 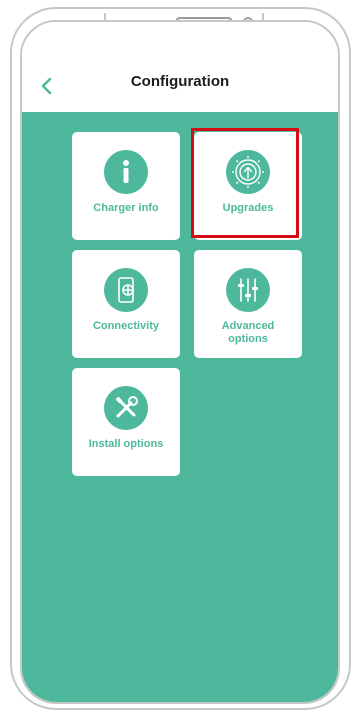 What do you see at coordinates (126, 444) in the screenshot?
I see `tile-label: Install options` at bounding box center [126, 444].